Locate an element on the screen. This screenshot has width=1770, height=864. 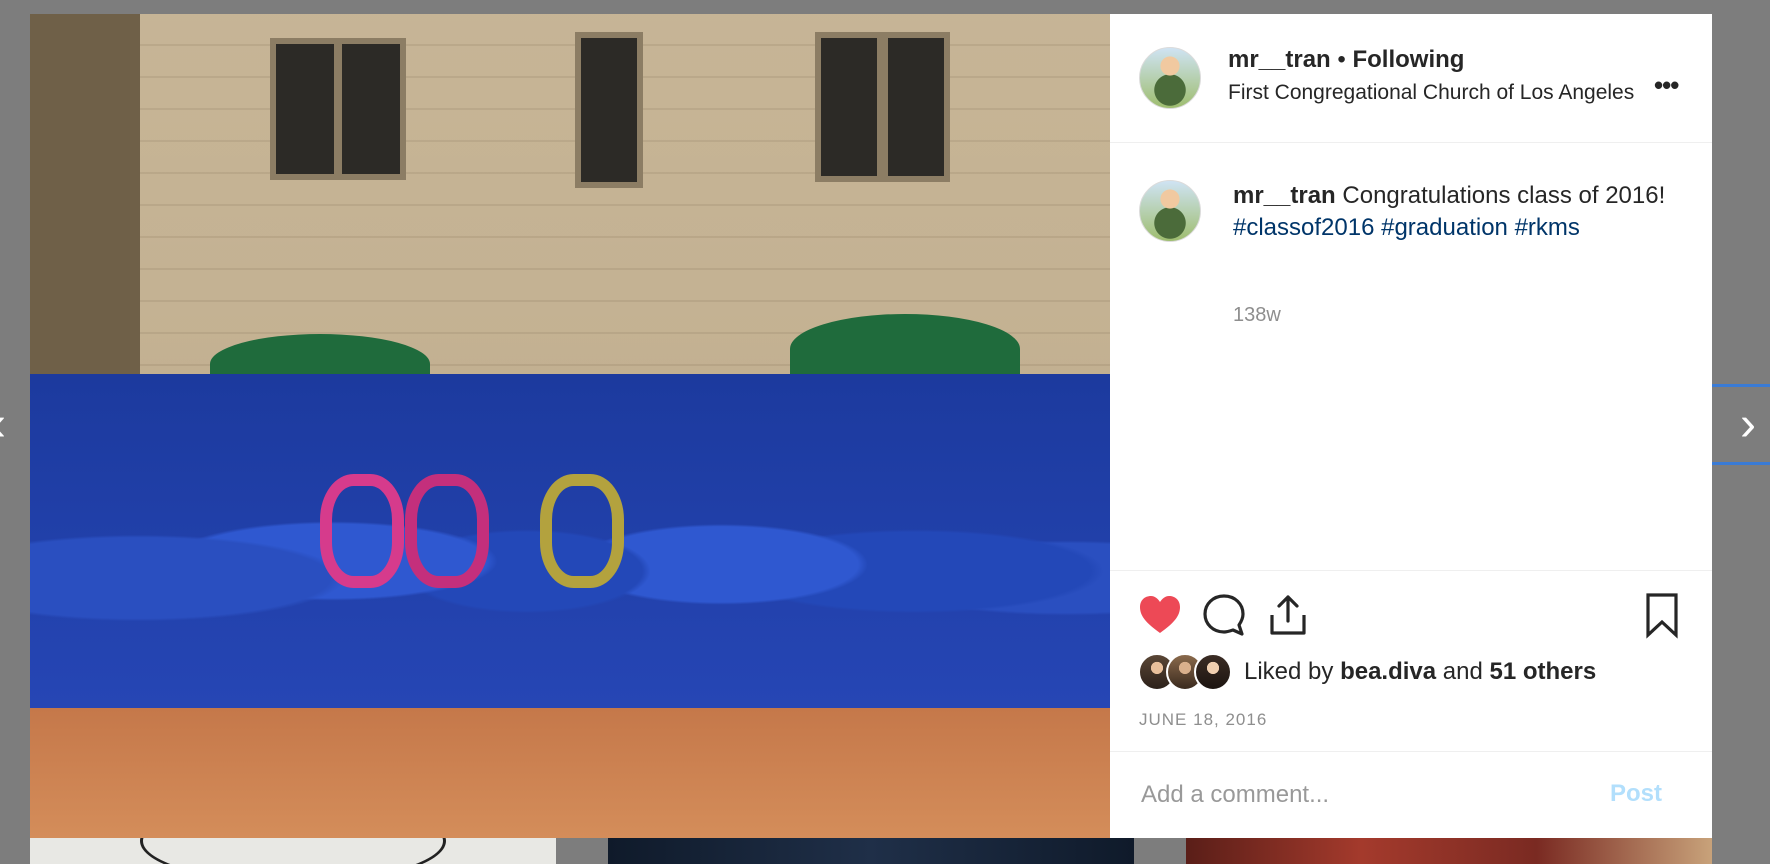
share-icon is located at coordinates (1288, 615).